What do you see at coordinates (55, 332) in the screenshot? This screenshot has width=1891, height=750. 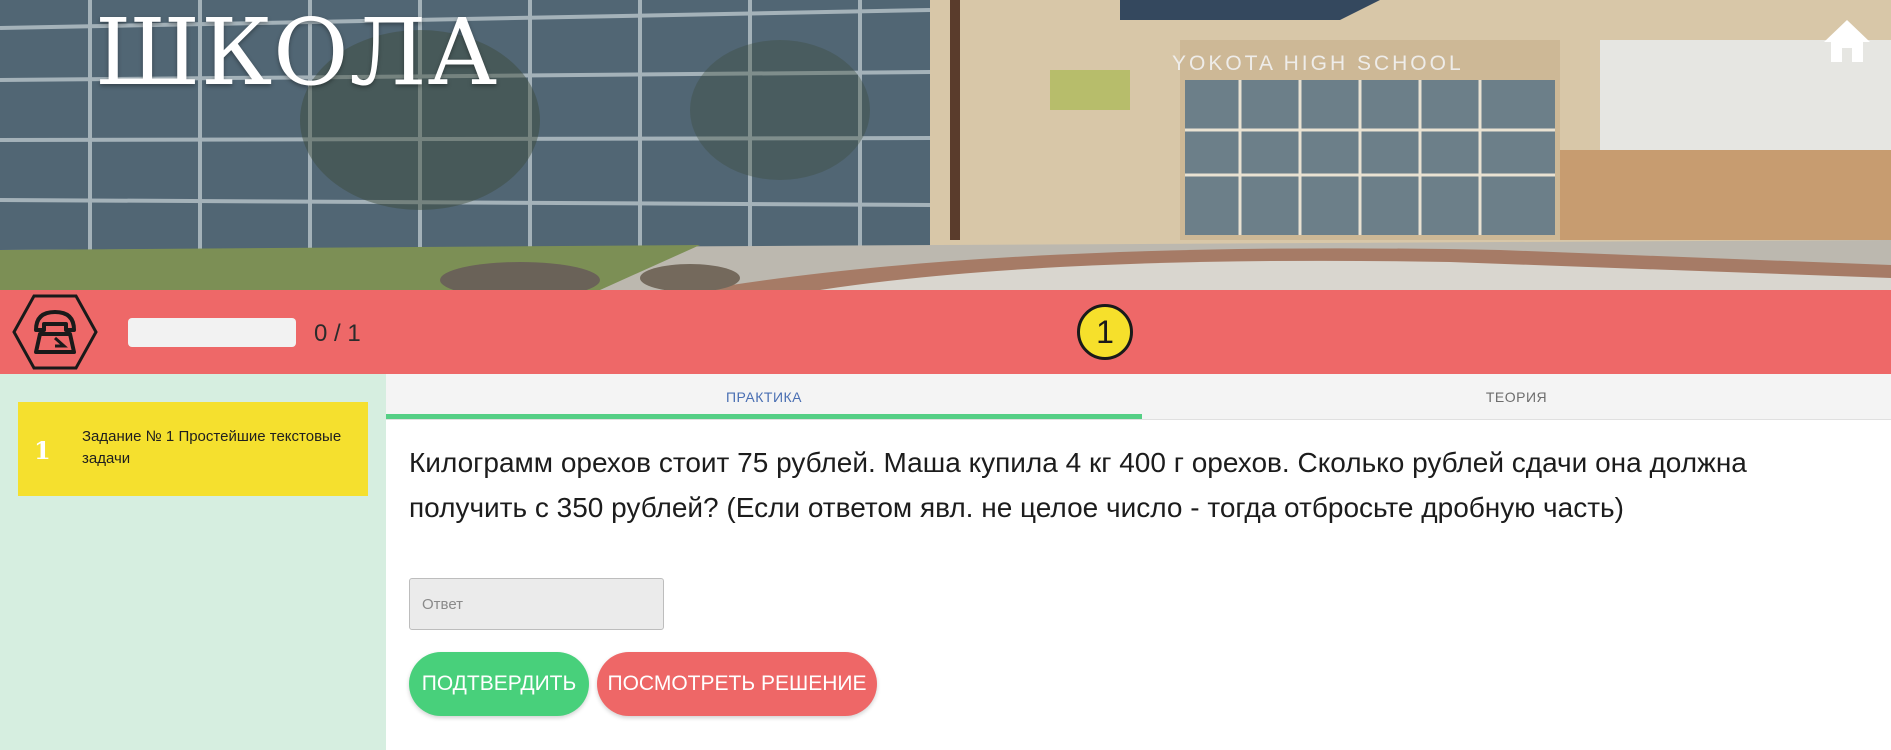 I see `phone-hexagon-logo-icon` at bounding box center [55, 332].